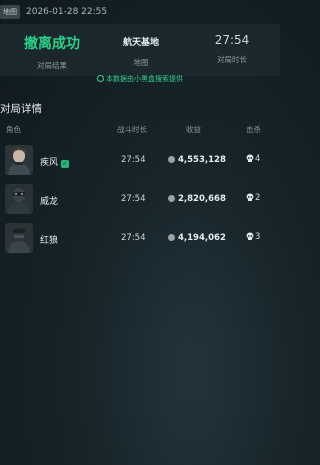 This screenshot has height=465, width=320. What do you see at coordinates (140, 12) in the screenshot?
I see `top-bar: 地图 2026-01-28 22:55` at bounding box center [140, 12].